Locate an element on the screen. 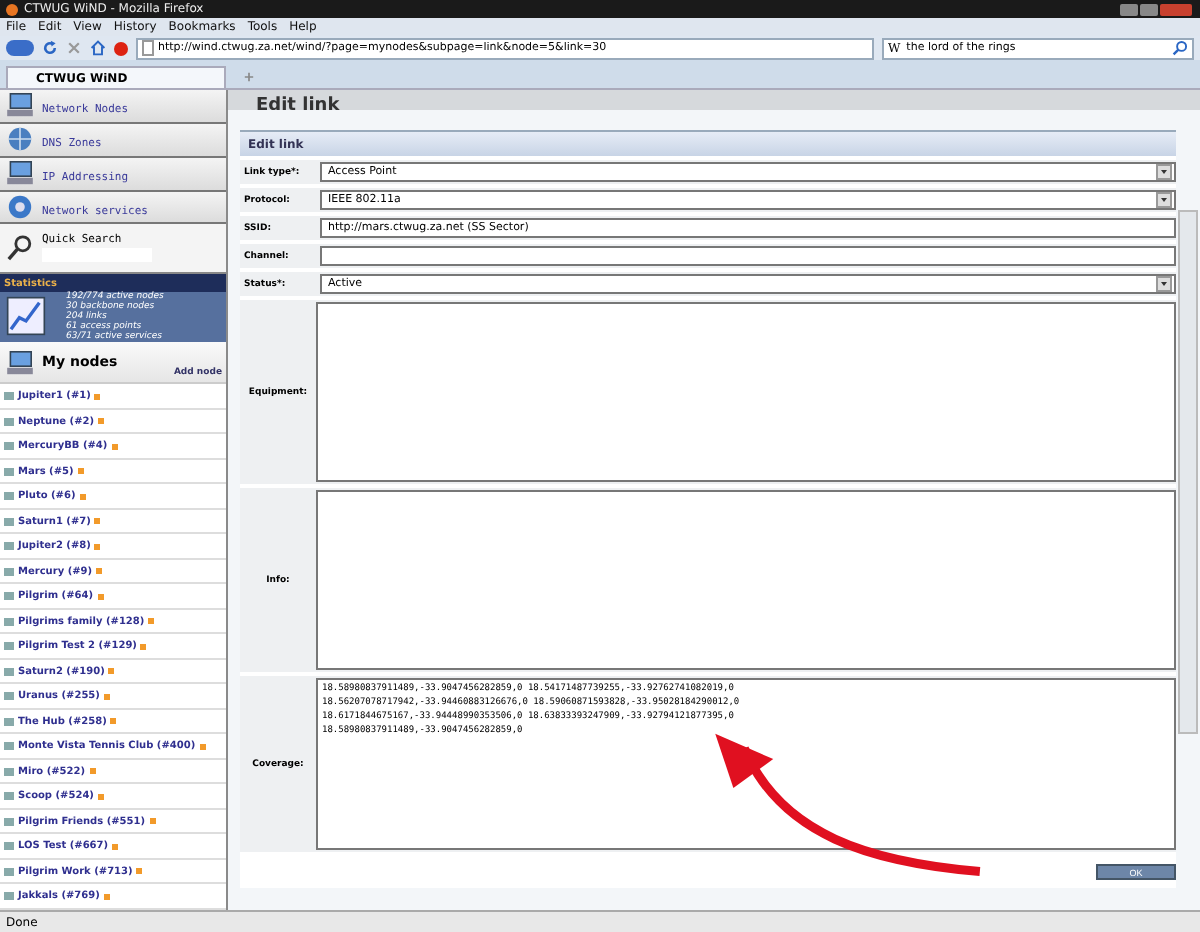 Image resolution: width=1200 pixels, height=932 pixels. globe-icon is located at coordinates (20, 139).